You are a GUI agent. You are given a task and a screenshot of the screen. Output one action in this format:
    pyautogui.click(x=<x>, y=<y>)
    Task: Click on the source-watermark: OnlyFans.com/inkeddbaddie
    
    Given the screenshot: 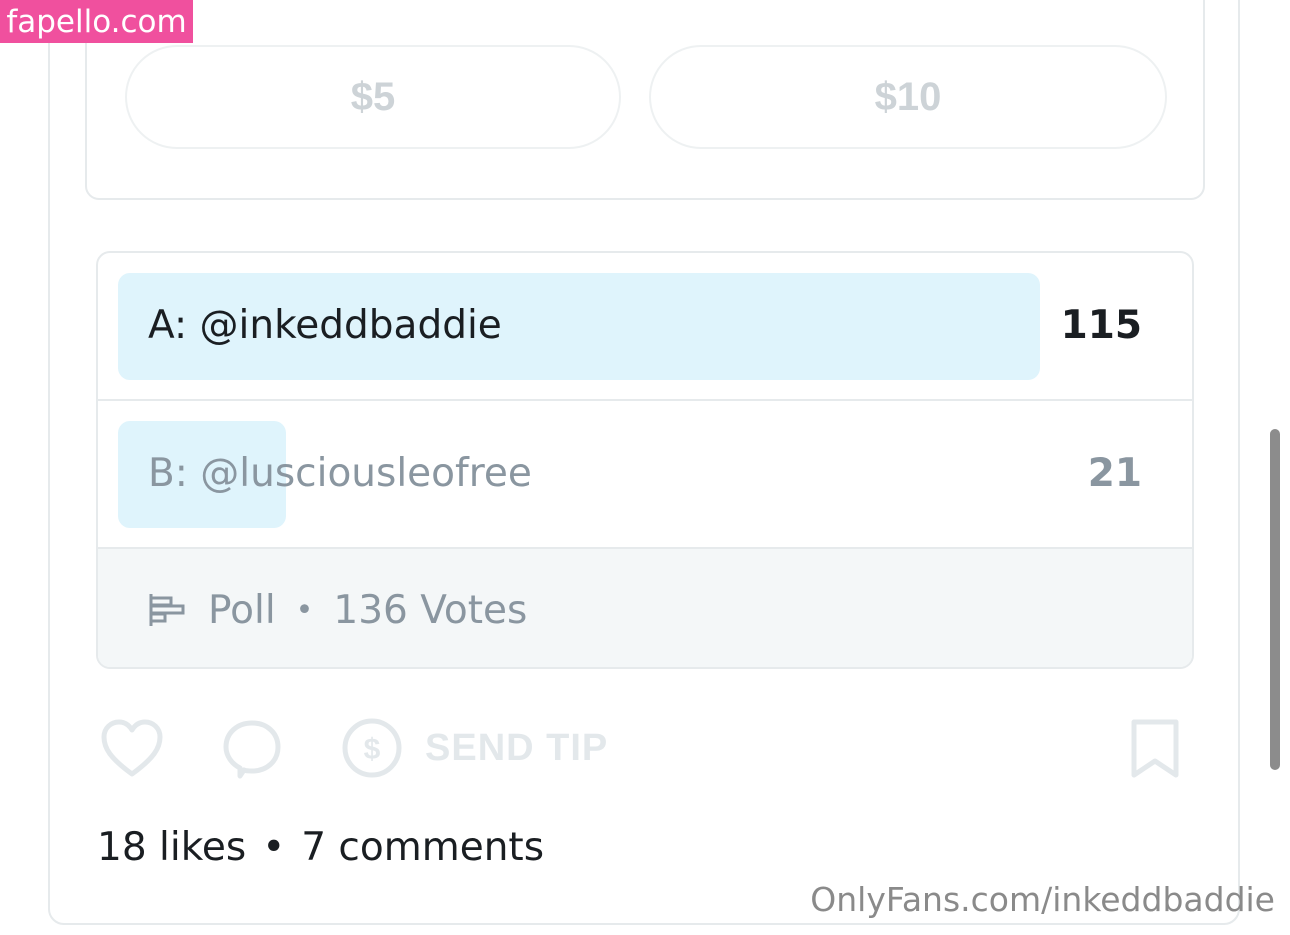 What is the action you would take?
    pyautogui.click(x=1042, y=899)
    